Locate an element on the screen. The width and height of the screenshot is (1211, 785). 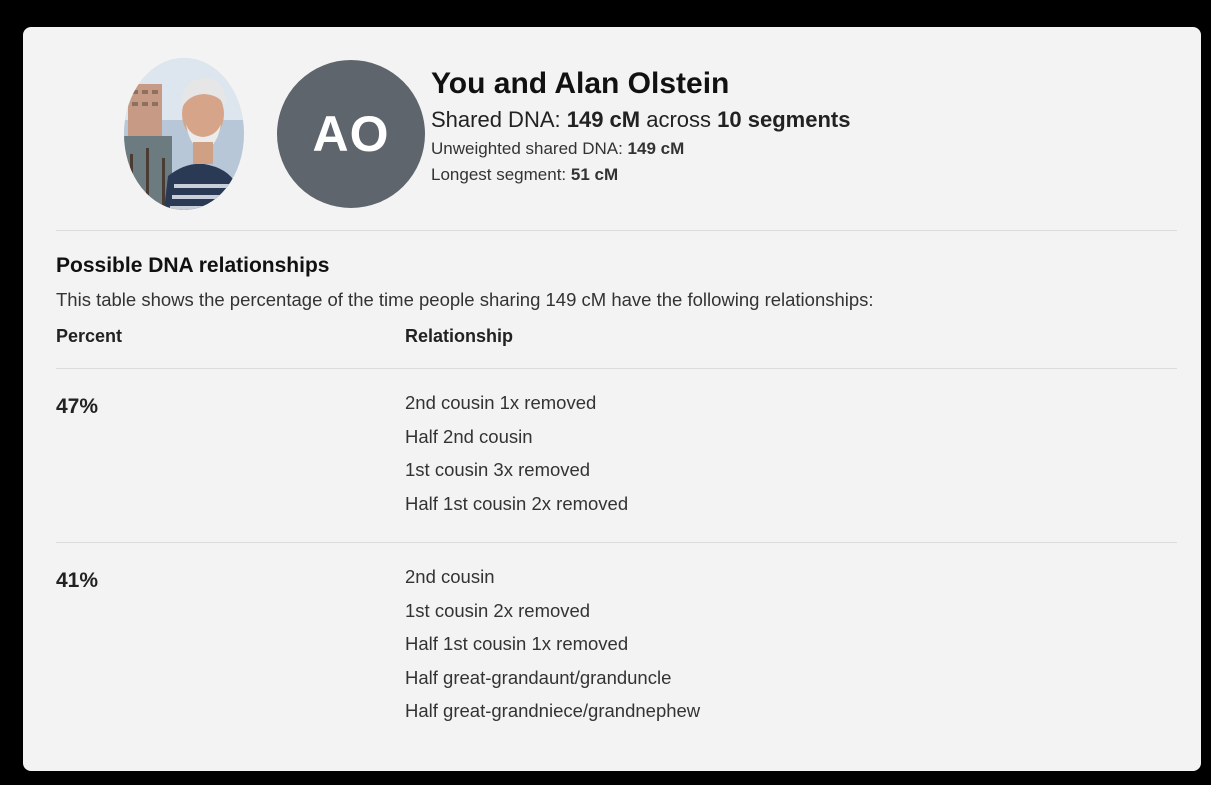
user-photo-avatar is located at coordinates (184, 134).